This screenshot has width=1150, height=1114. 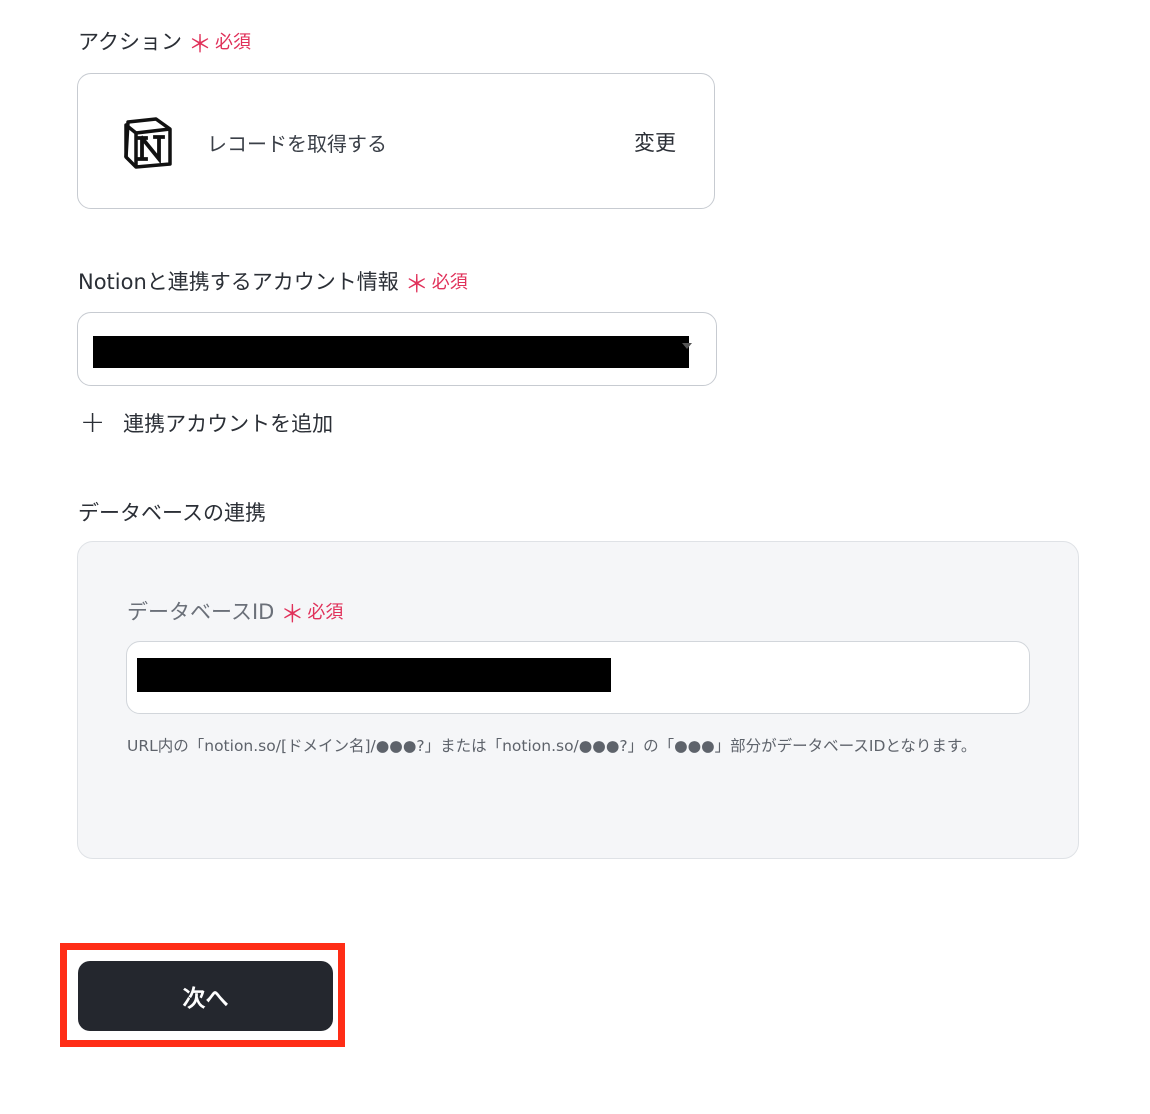 What do you see at coordinates (238, 282) in the screenshot?
I see `account-label-text: Notionと連携するアカウント情報` at bounding box center [238, 282].